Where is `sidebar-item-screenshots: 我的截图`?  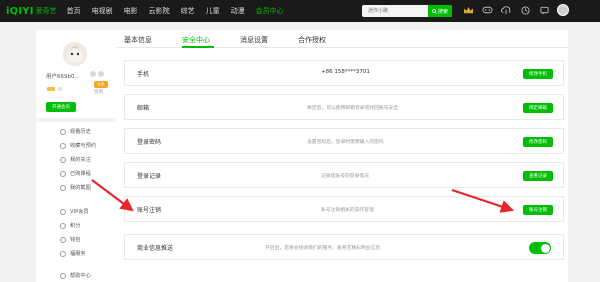
sidebar-item-screenshots: 我的截图 is located at coordinates (75, 187).